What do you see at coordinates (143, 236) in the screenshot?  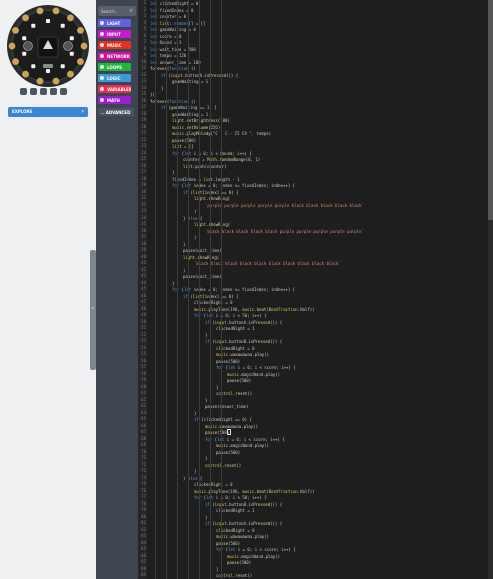 I see `line-number: 37` at bounding box center [143, 236].